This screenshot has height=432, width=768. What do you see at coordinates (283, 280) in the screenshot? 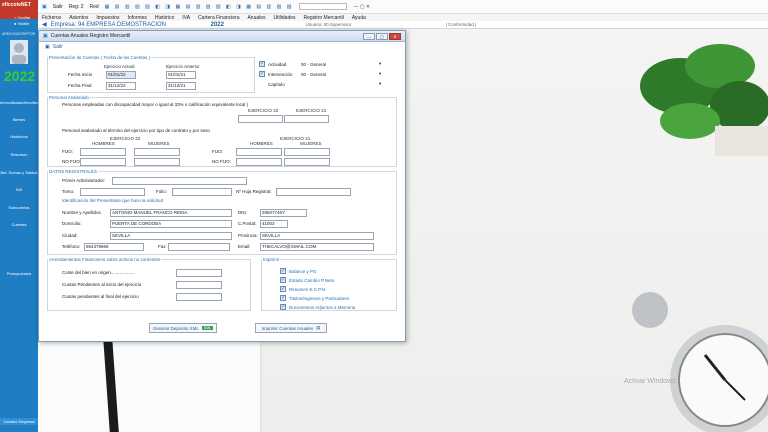
I see `imprimir-estado-checkbox: ✓` at bounding box center [283, 280].